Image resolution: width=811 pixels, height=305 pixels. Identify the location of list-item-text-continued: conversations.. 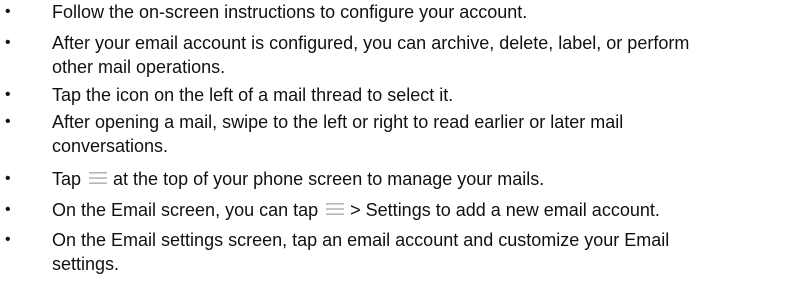
(110, 146).